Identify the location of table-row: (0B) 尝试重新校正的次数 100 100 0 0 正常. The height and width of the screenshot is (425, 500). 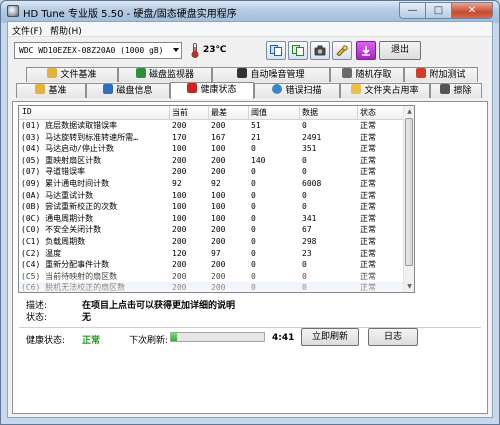
(211, 207).